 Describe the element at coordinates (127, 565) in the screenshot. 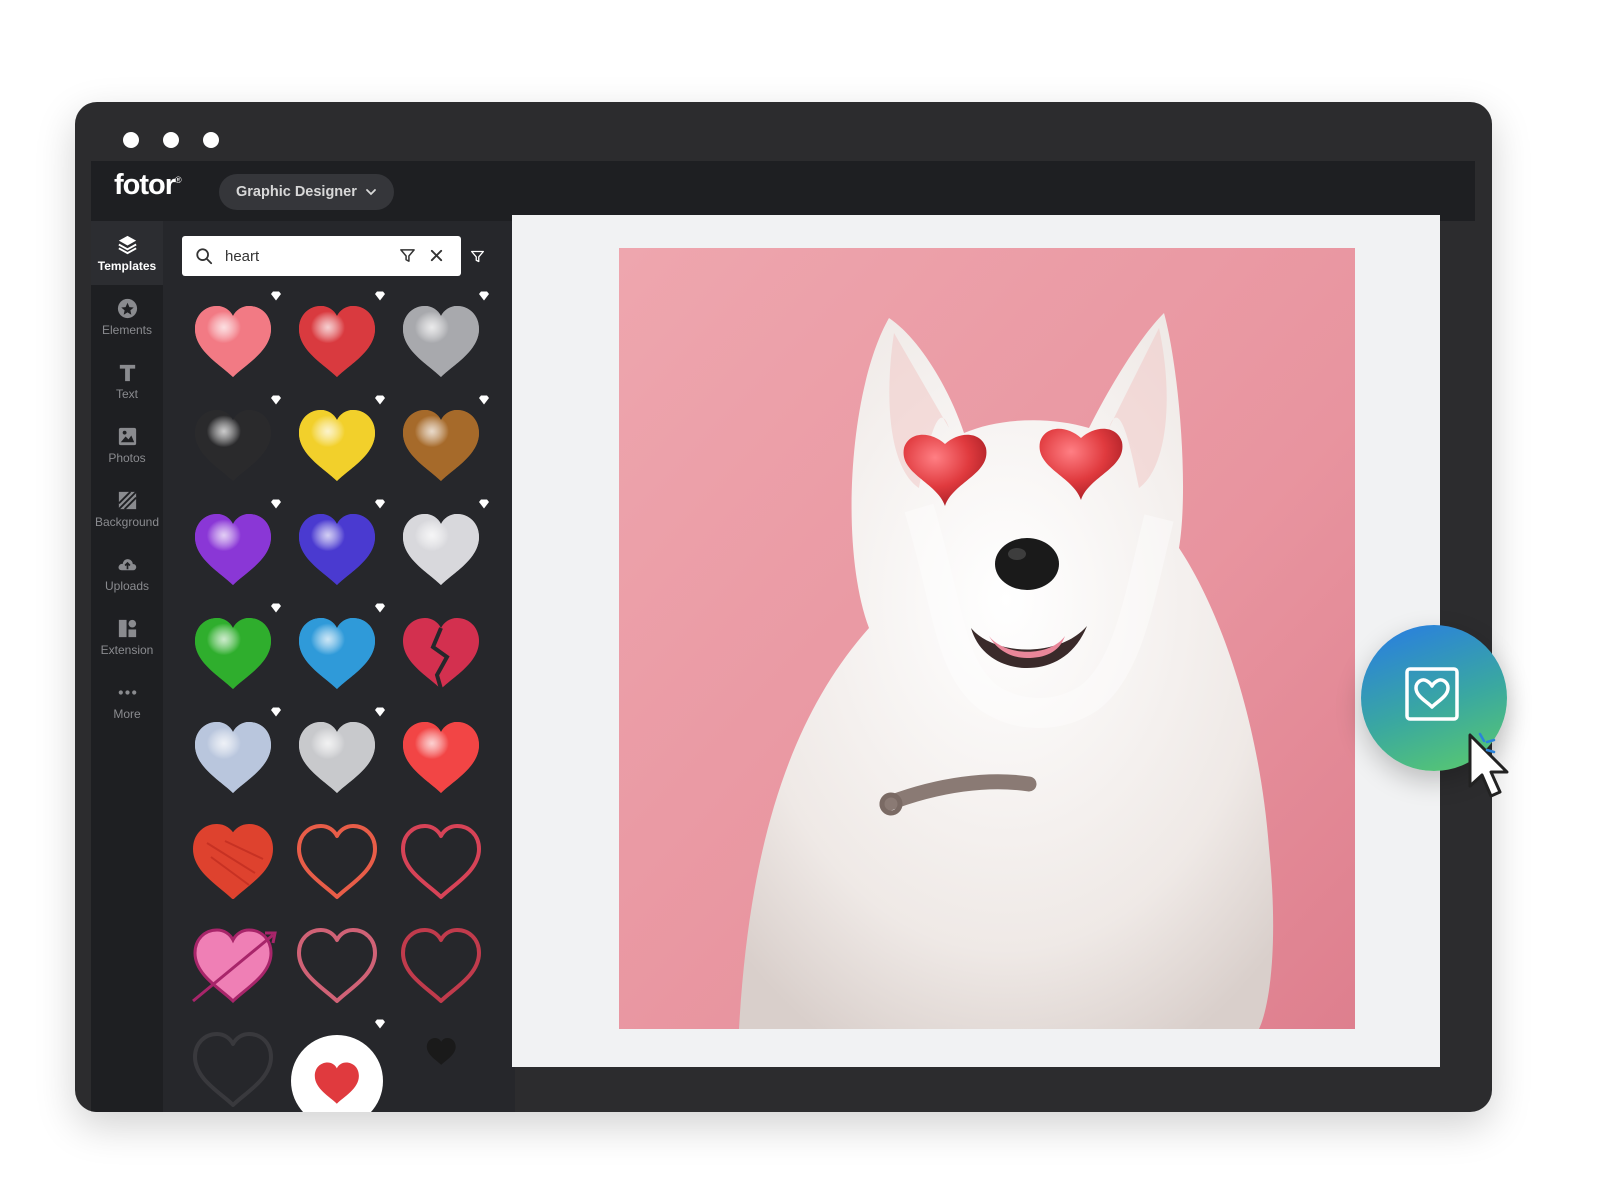

I see `upload-cloud-icon` at that location.